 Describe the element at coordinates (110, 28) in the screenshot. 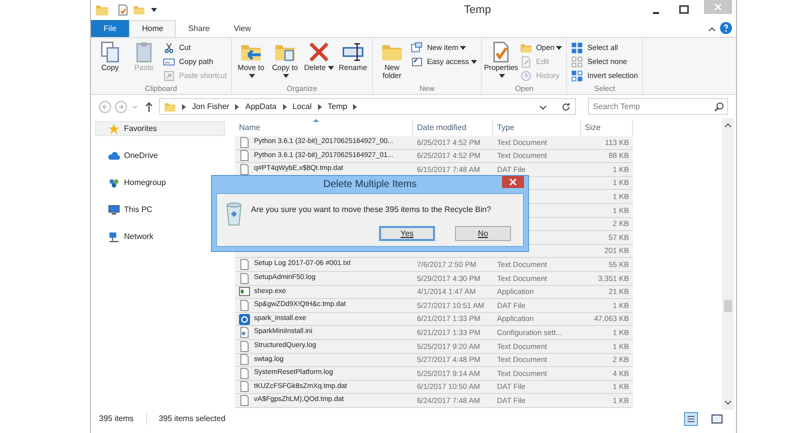

I see `ribbon-tab: File` at that location.